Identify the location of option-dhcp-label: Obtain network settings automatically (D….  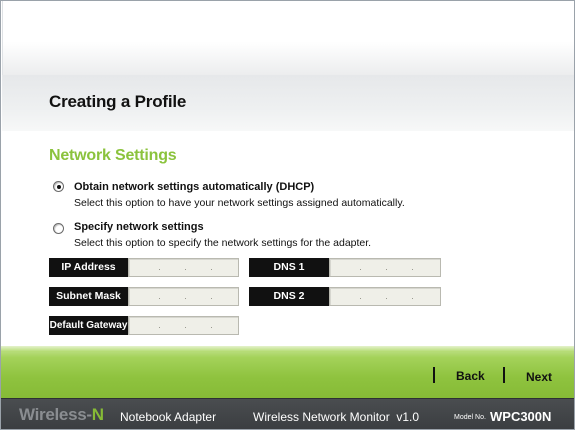
(194, 187).